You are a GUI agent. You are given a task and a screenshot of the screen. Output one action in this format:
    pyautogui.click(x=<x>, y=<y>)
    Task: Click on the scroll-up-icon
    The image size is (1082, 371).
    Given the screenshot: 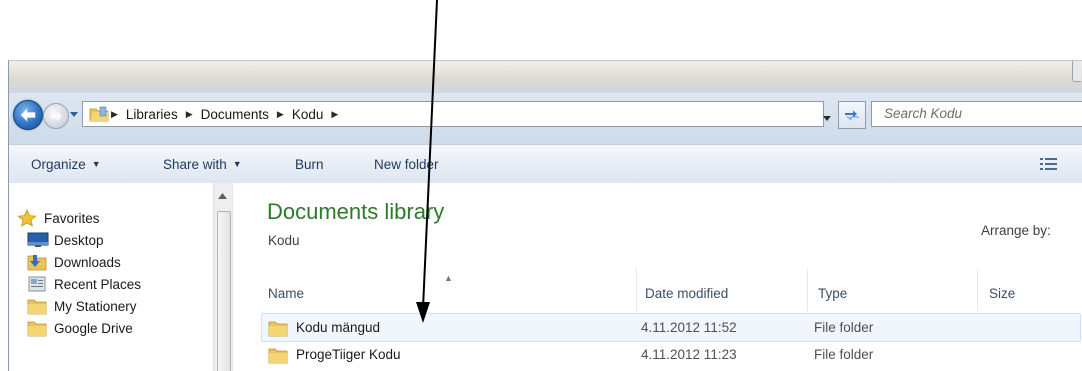 What is the action you would take?
    pyautogui.click(x=222, y=196)
    